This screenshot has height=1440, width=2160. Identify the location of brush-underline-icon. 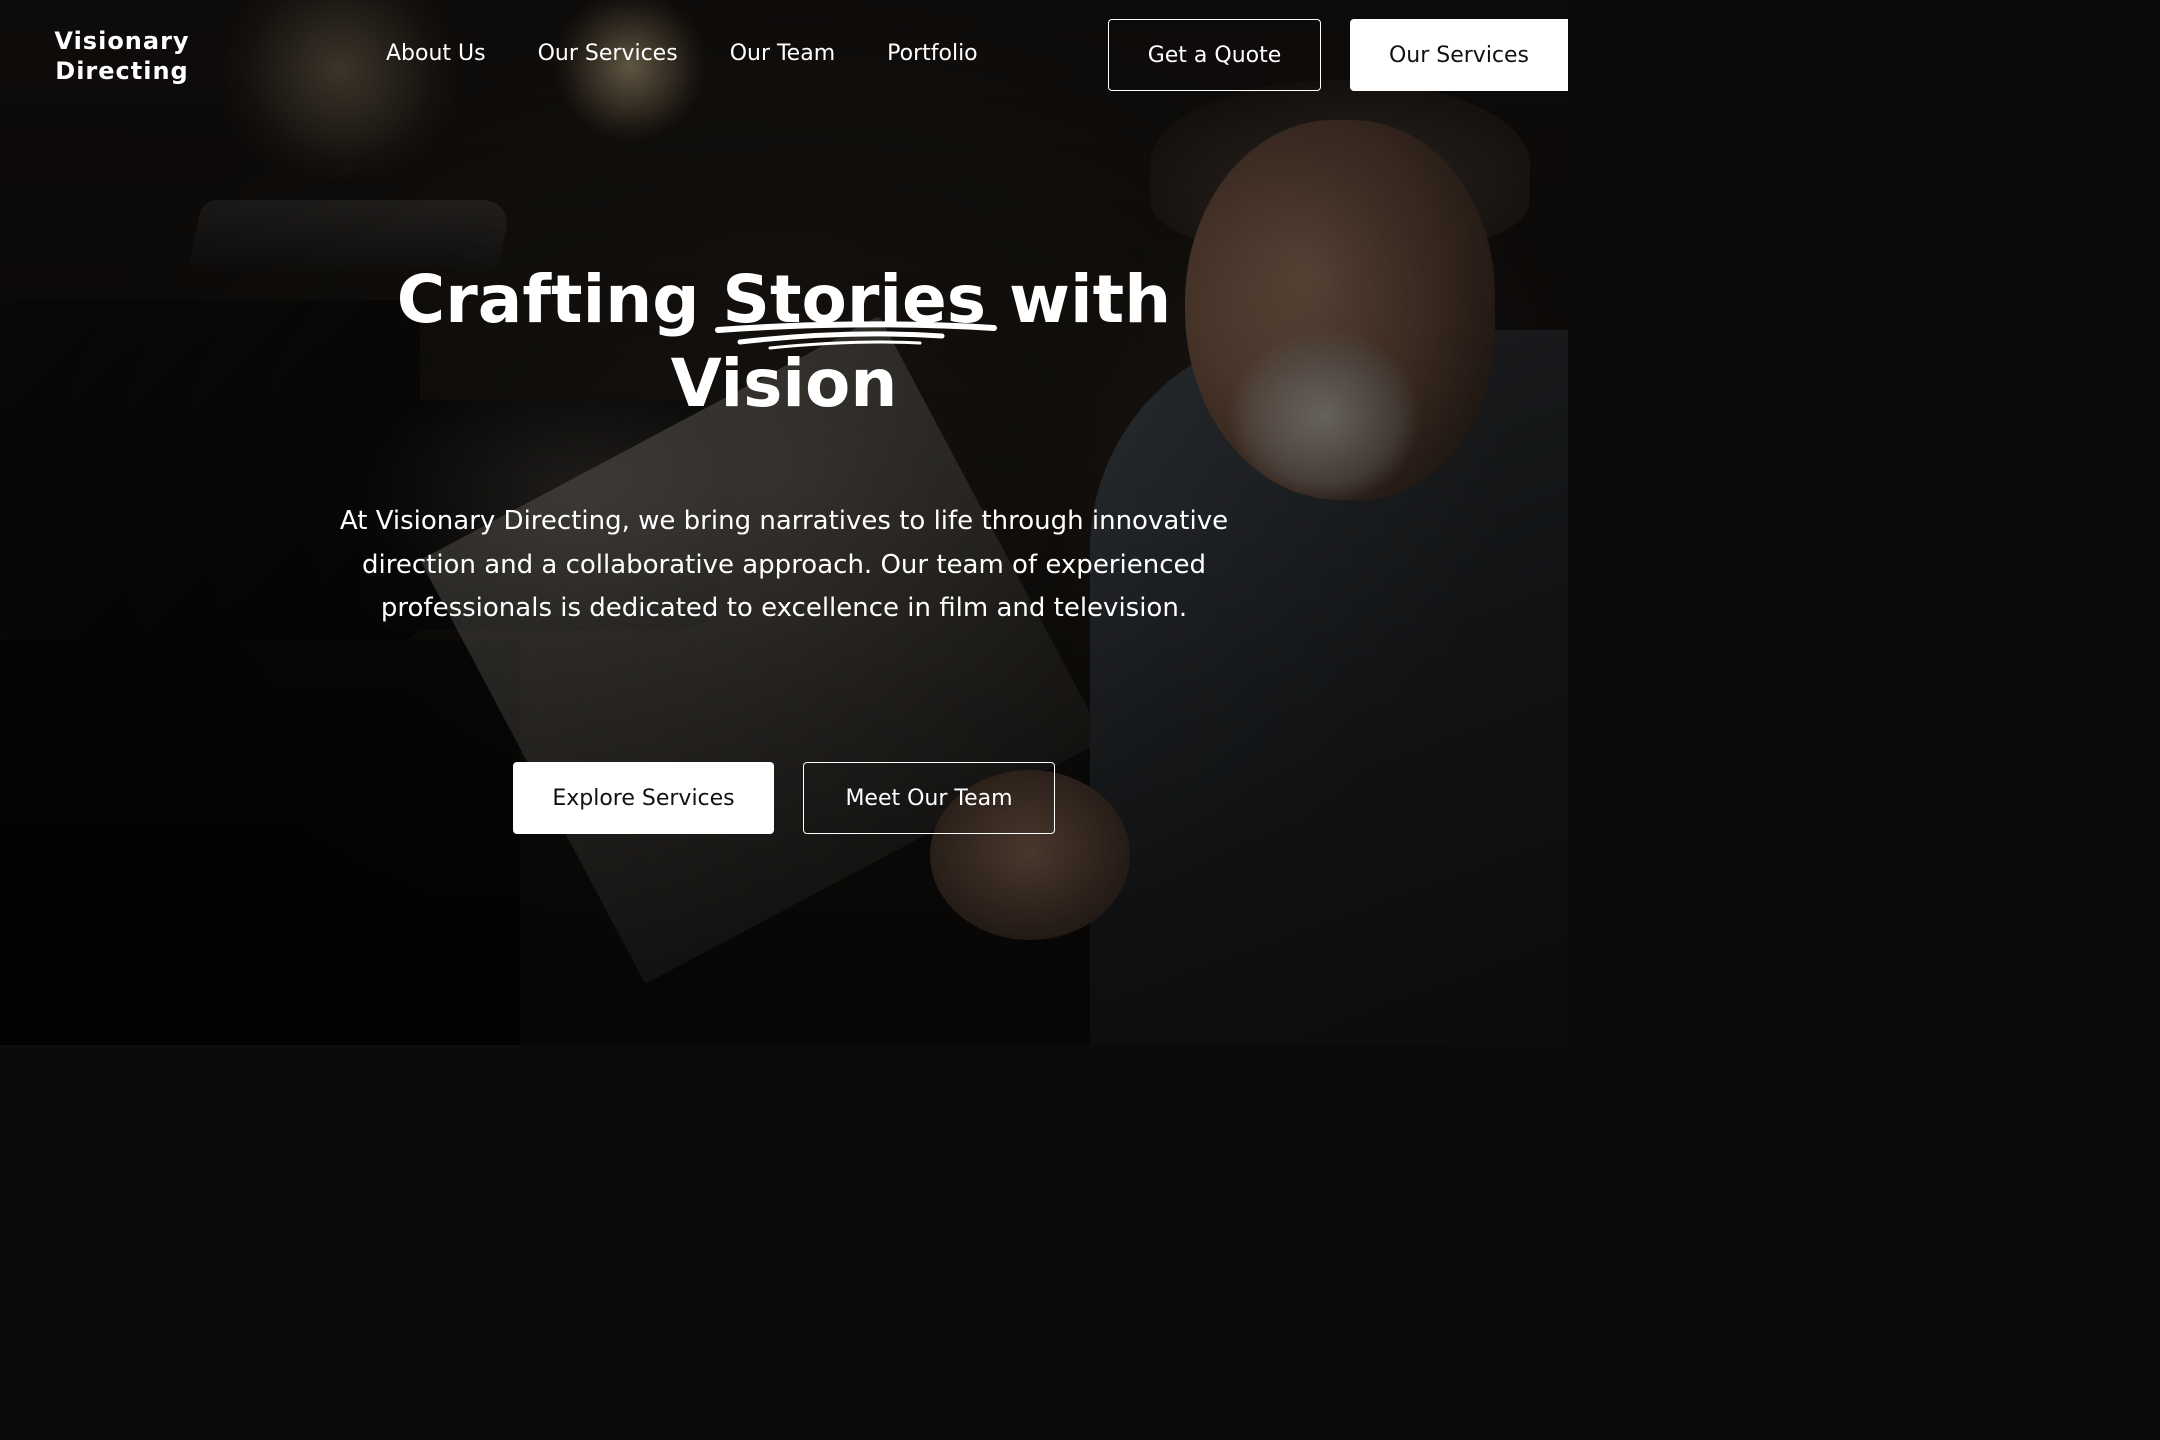
(856, 335).